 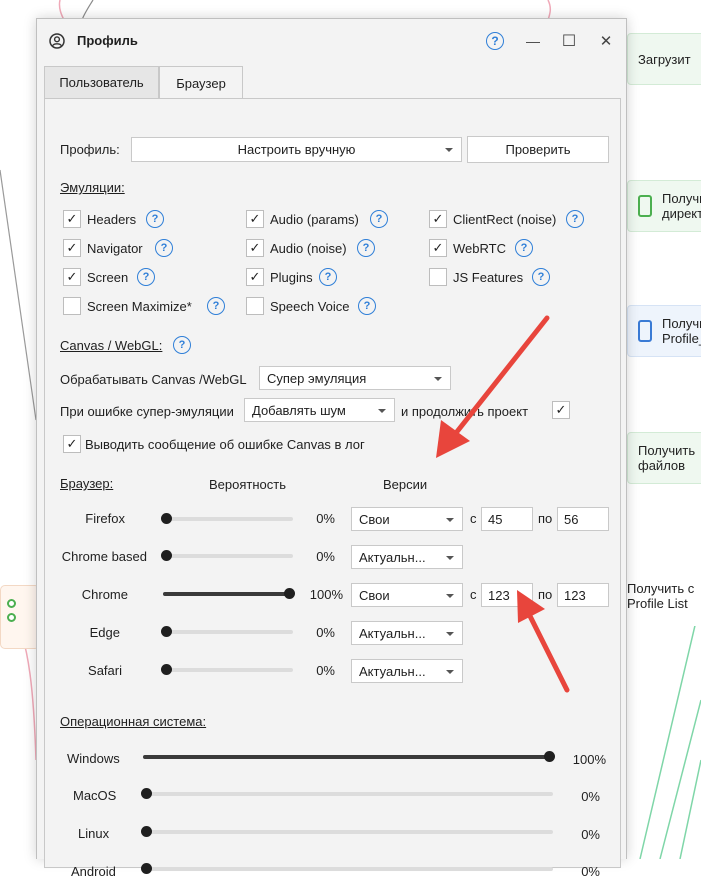 I want to click on browser-name: Edge, so click(x=104, y=632).